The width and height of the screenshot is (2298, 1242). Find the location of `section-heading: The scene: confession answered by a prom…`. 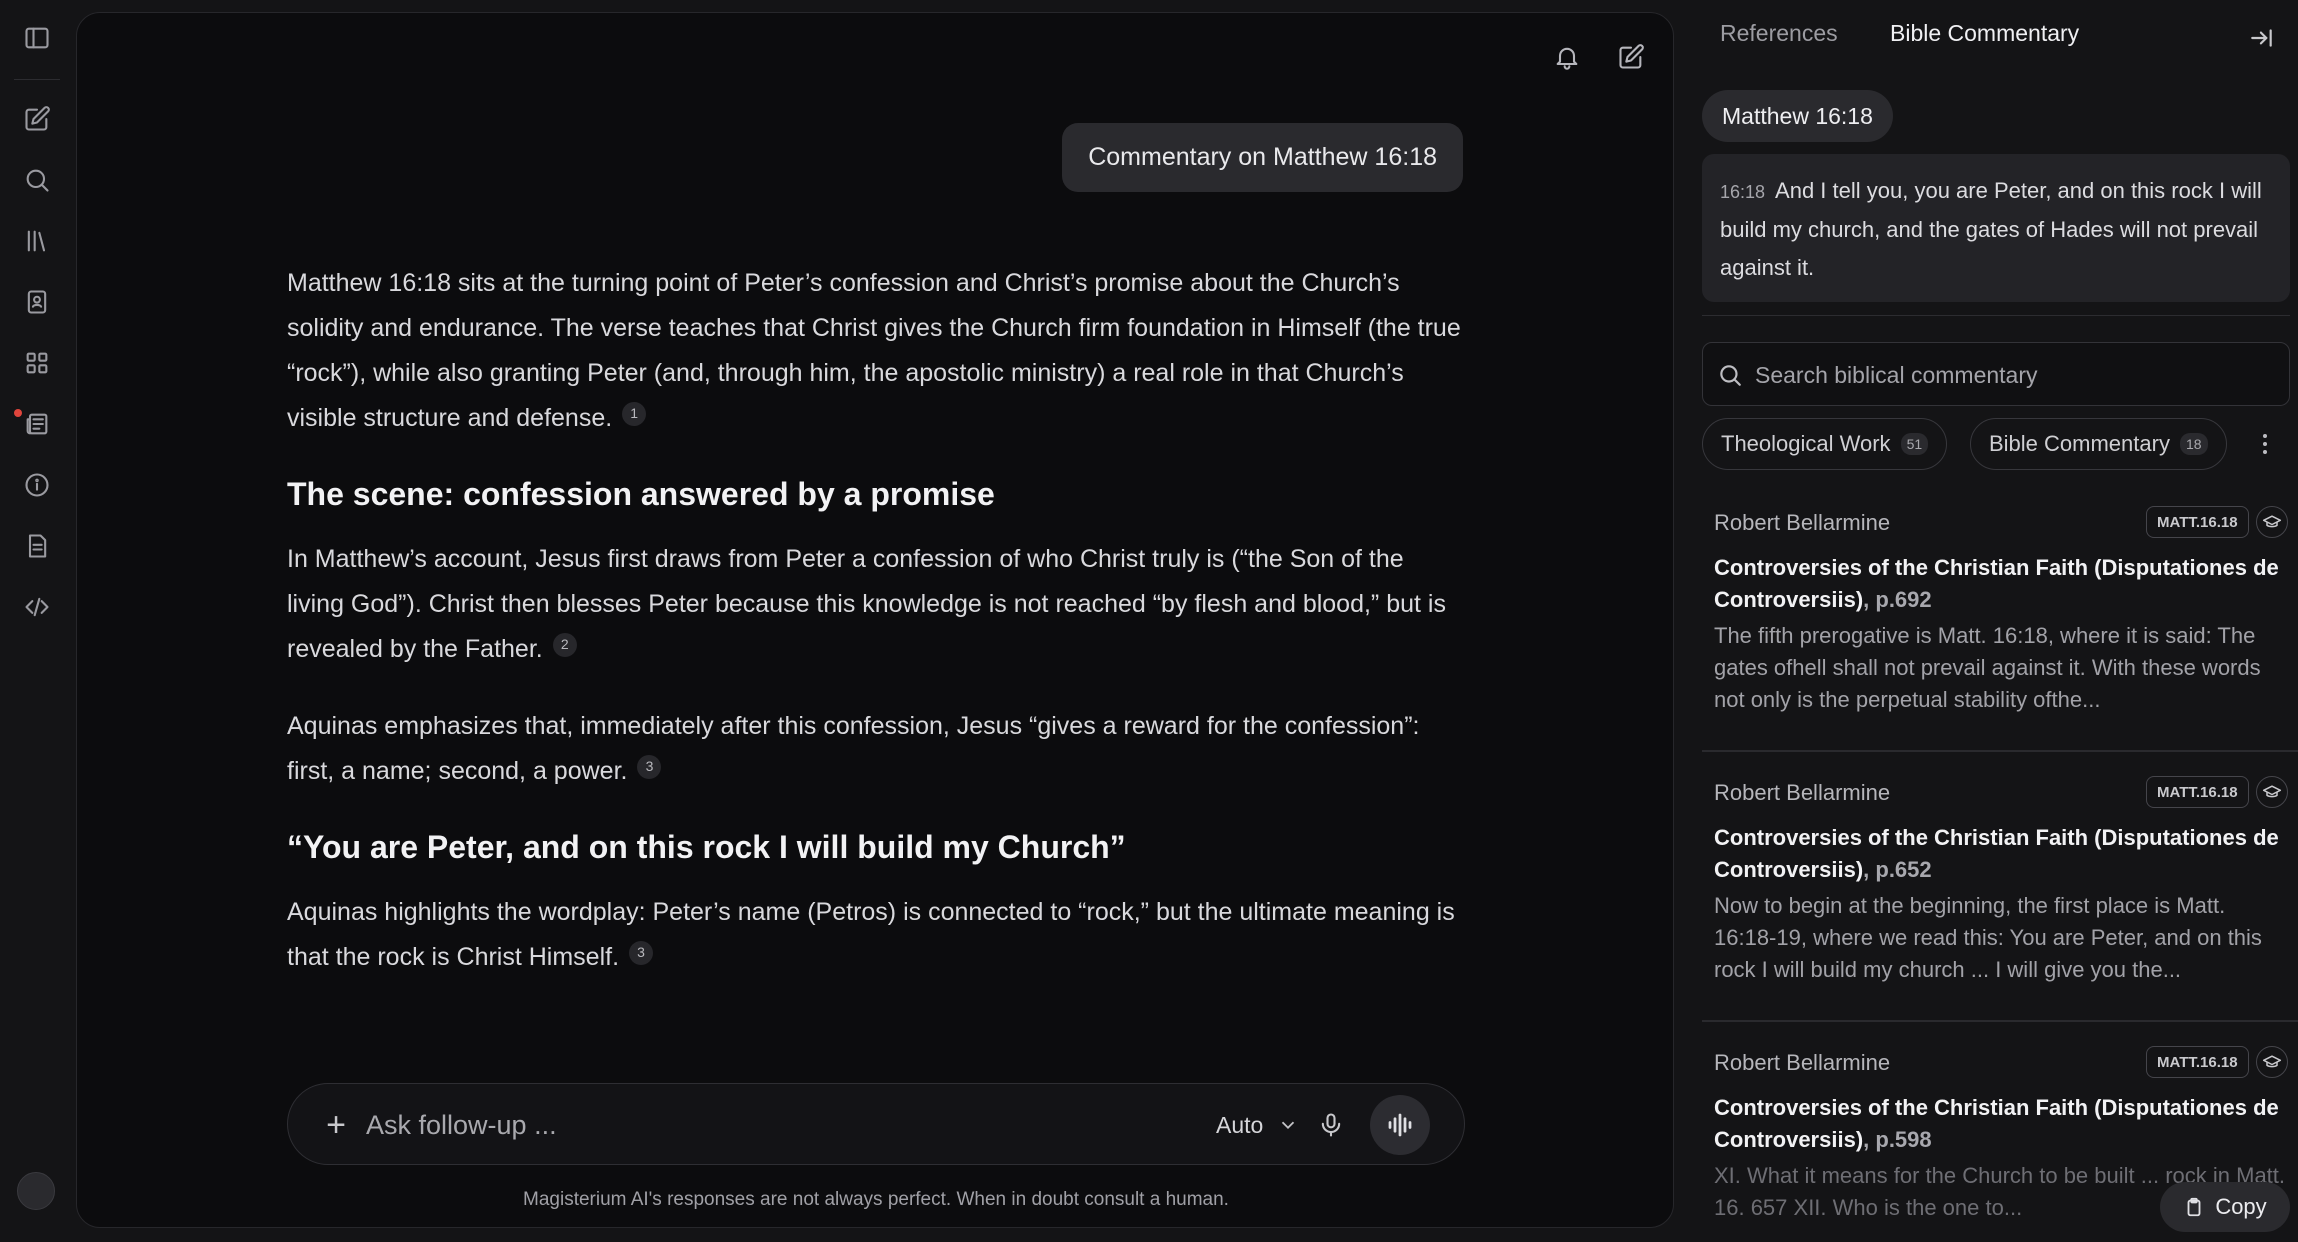

section-heading: The scene: confession answered by a prom… is located at coordinates (641, 494).